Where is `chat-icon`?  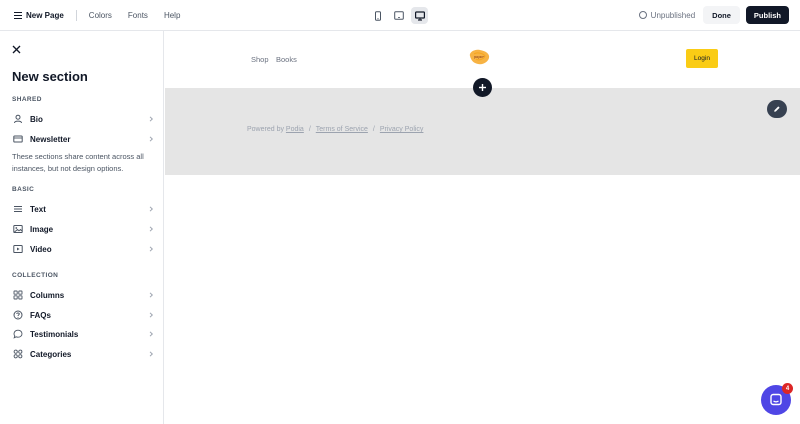 chat-icon is located at coordinates (776, 399).